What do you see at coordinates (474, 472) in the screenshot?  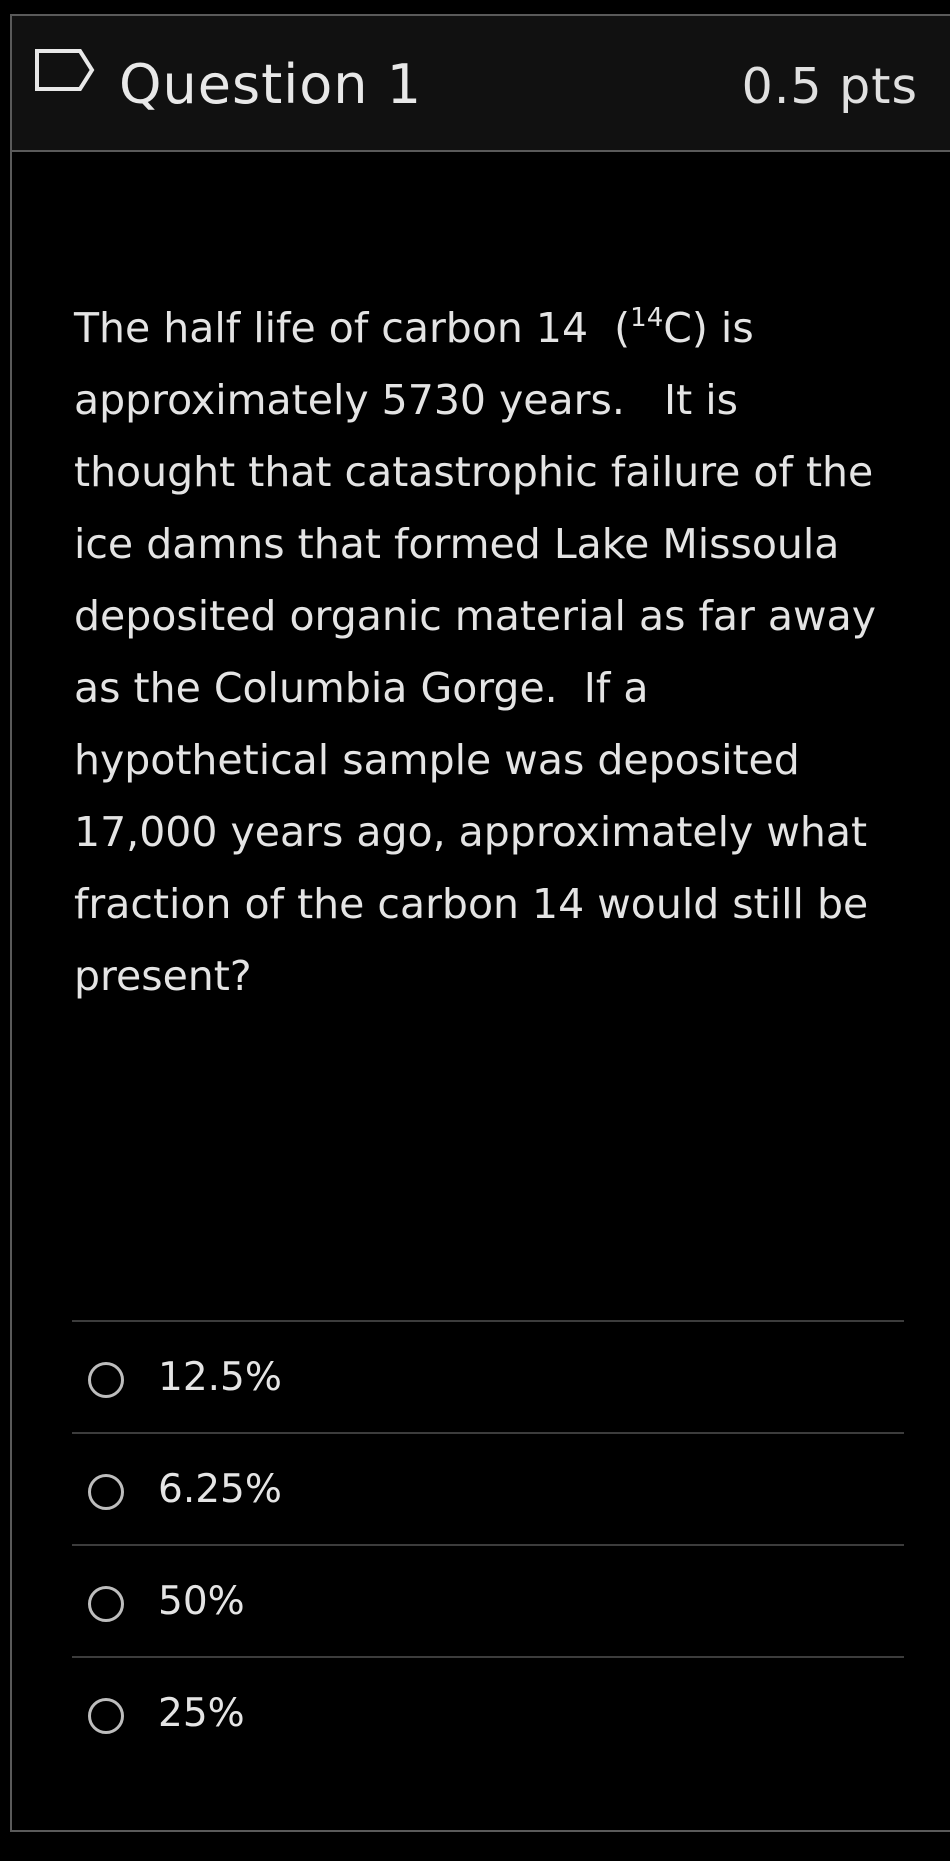 I see `question-line: thought that catastrophic failure of the` at bounding box center [474, 472].